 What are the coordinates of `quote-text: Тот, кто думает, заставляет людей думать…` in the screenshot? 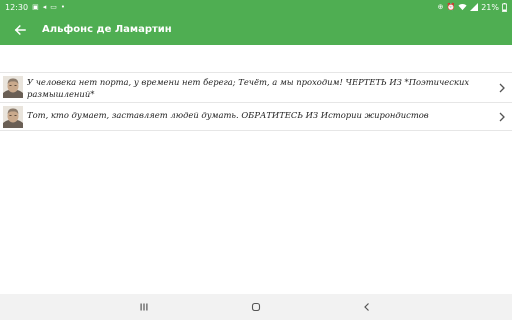 It's located at (228, 115).